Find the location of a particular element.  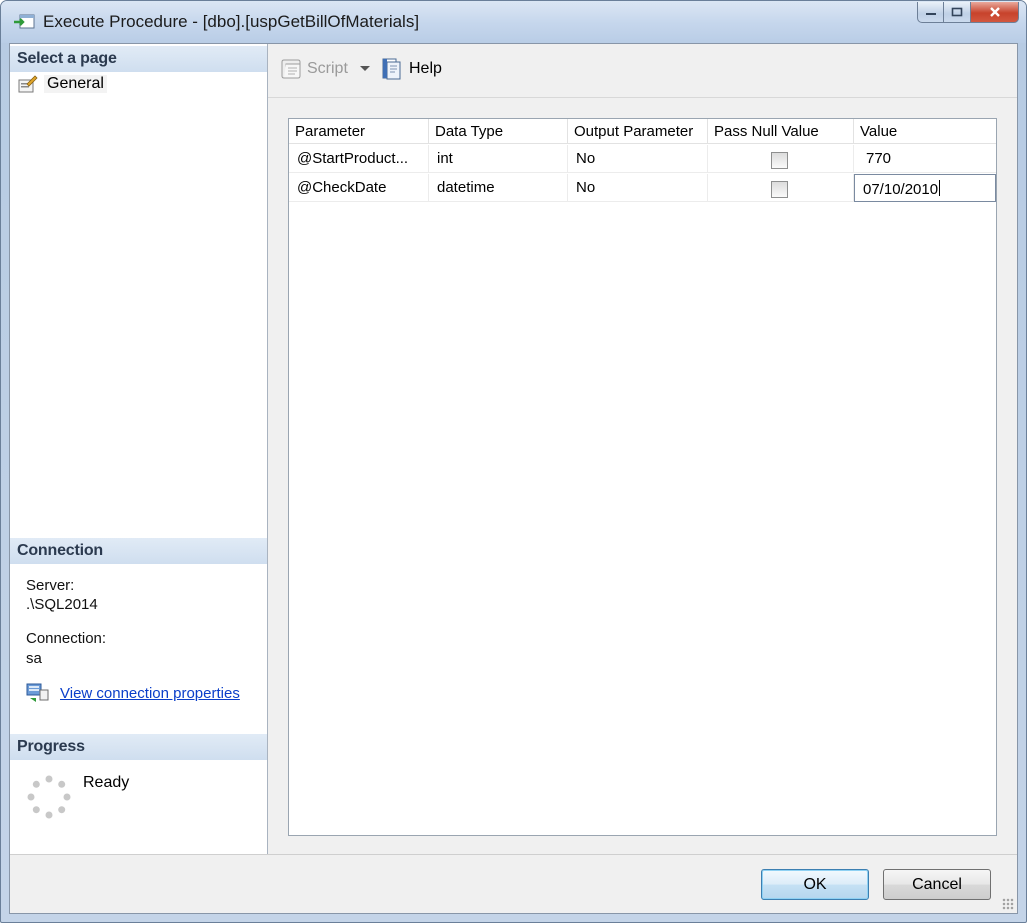

help-label: Help is located at coordinates (425, 68).